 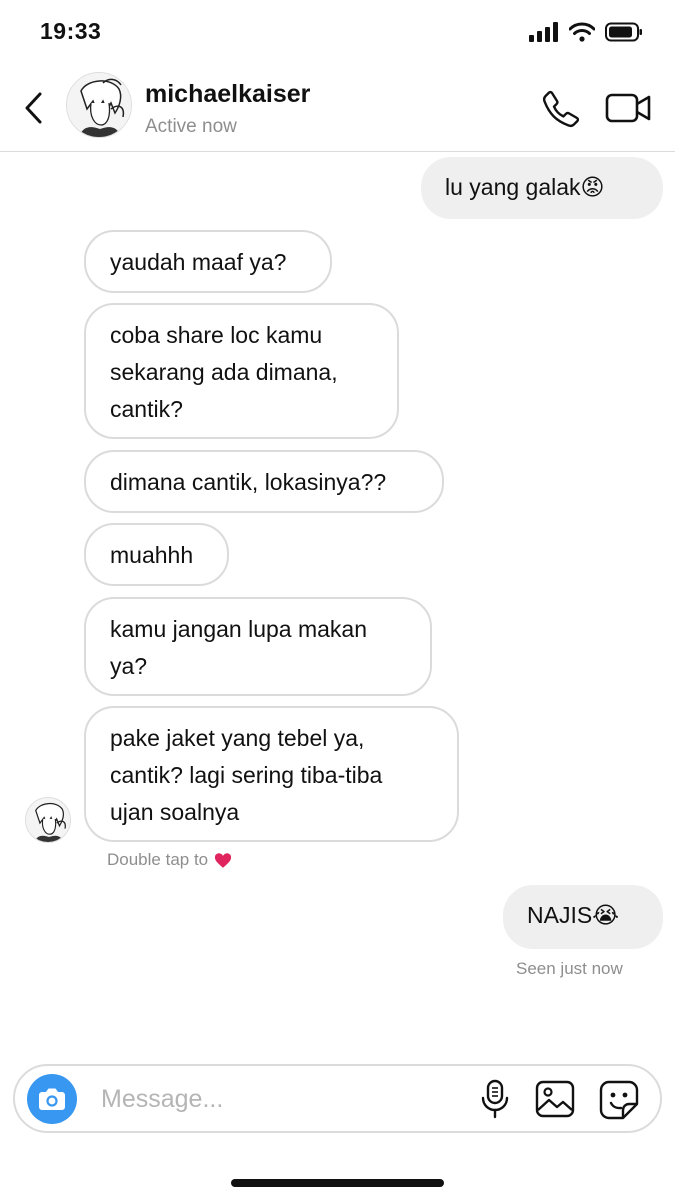 I want to click on message-bubble-incoming: yaudah maaf ya?, so click(x=208, y=261).